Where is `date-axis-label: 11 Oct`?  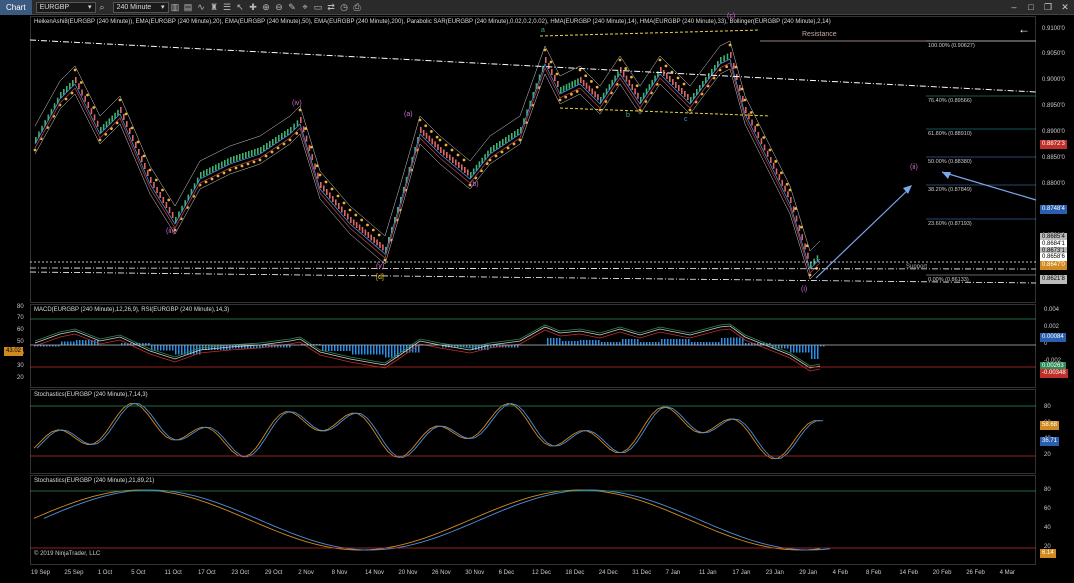 date-axis-label: 11 Oct is located at coordinates (173, 573).